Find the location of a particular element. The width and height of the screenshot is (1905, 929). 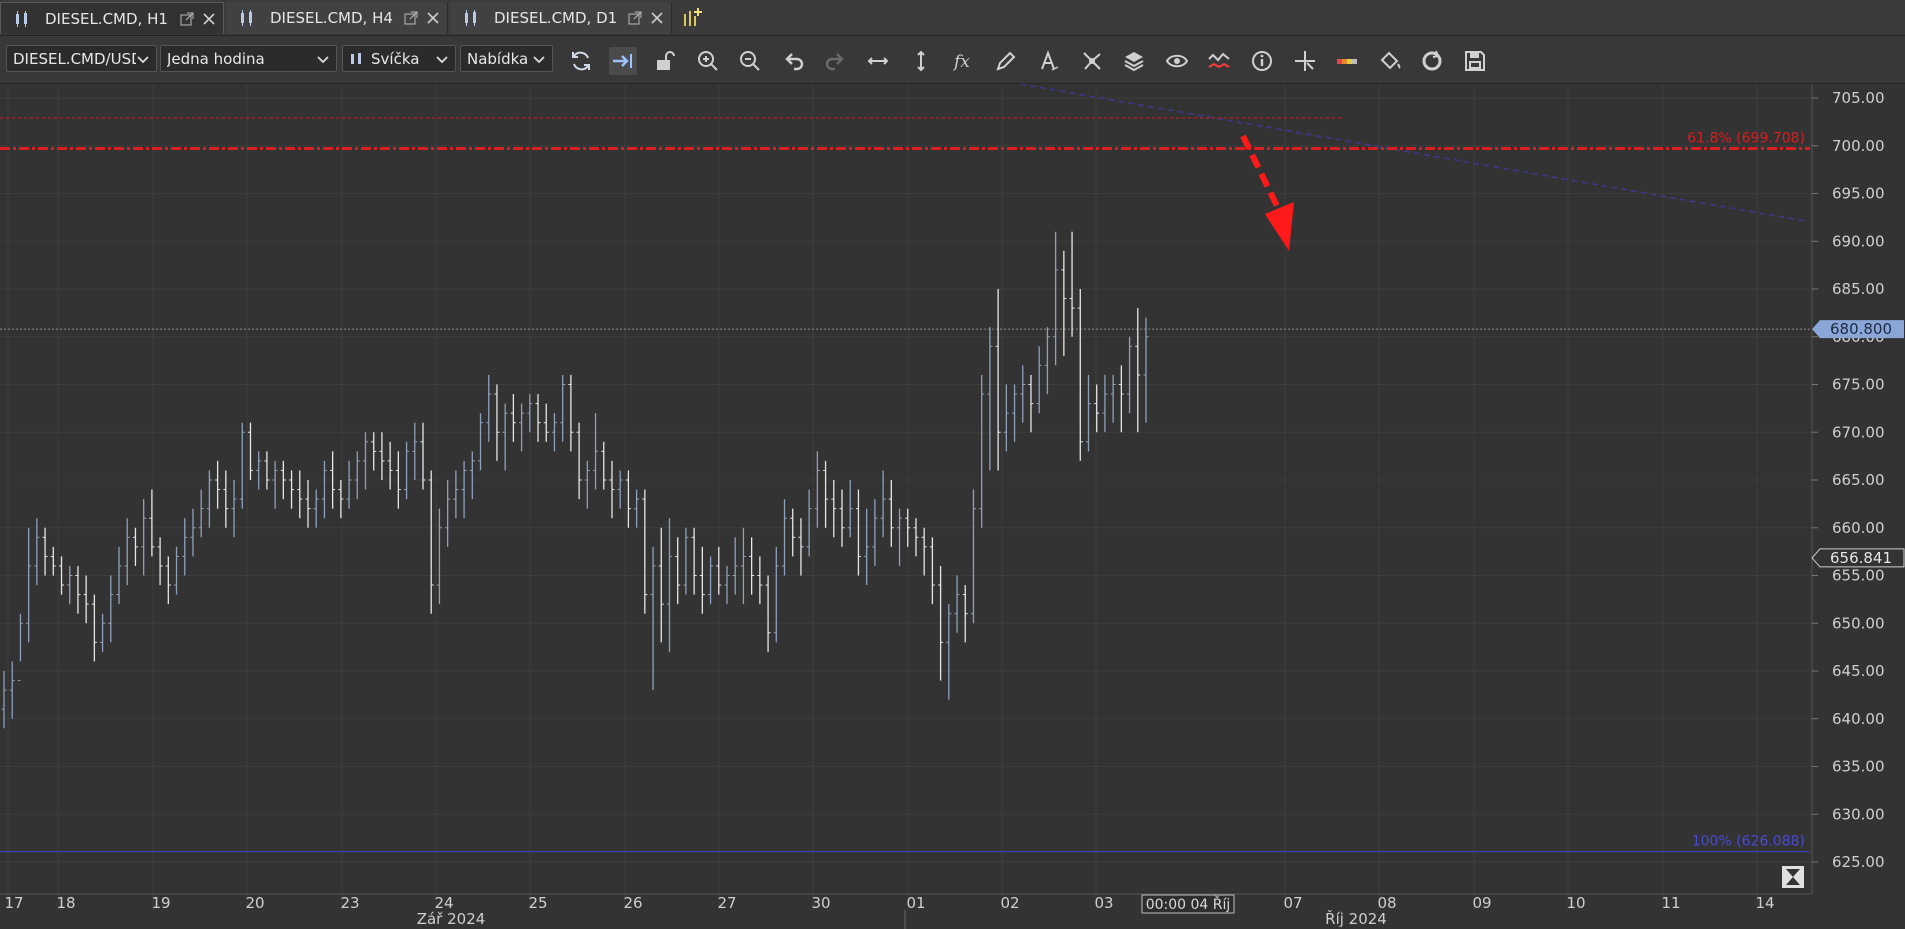

price-tick-label: 660.00 is located at coordinates (1858, 528).